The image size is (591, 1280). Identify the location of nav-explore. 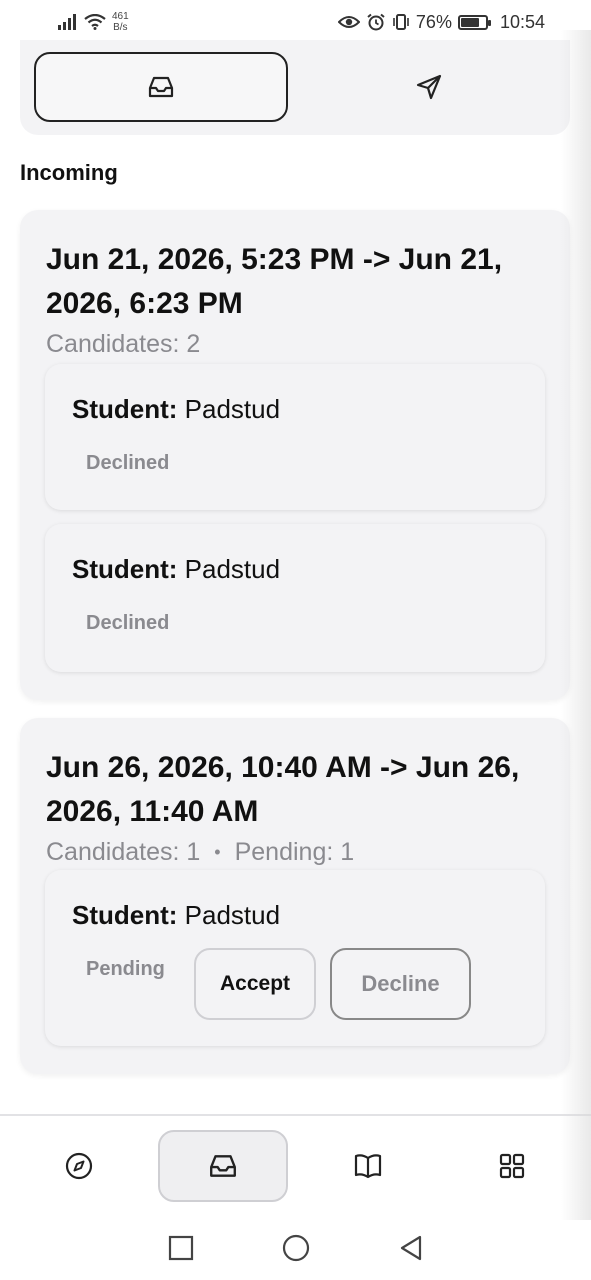
(79, 1166).